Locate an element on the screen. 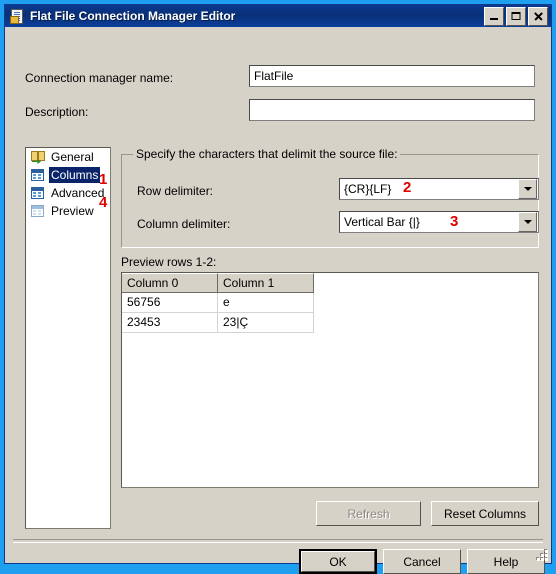  ok-button-label: OK is located at coordinates (338, 561).